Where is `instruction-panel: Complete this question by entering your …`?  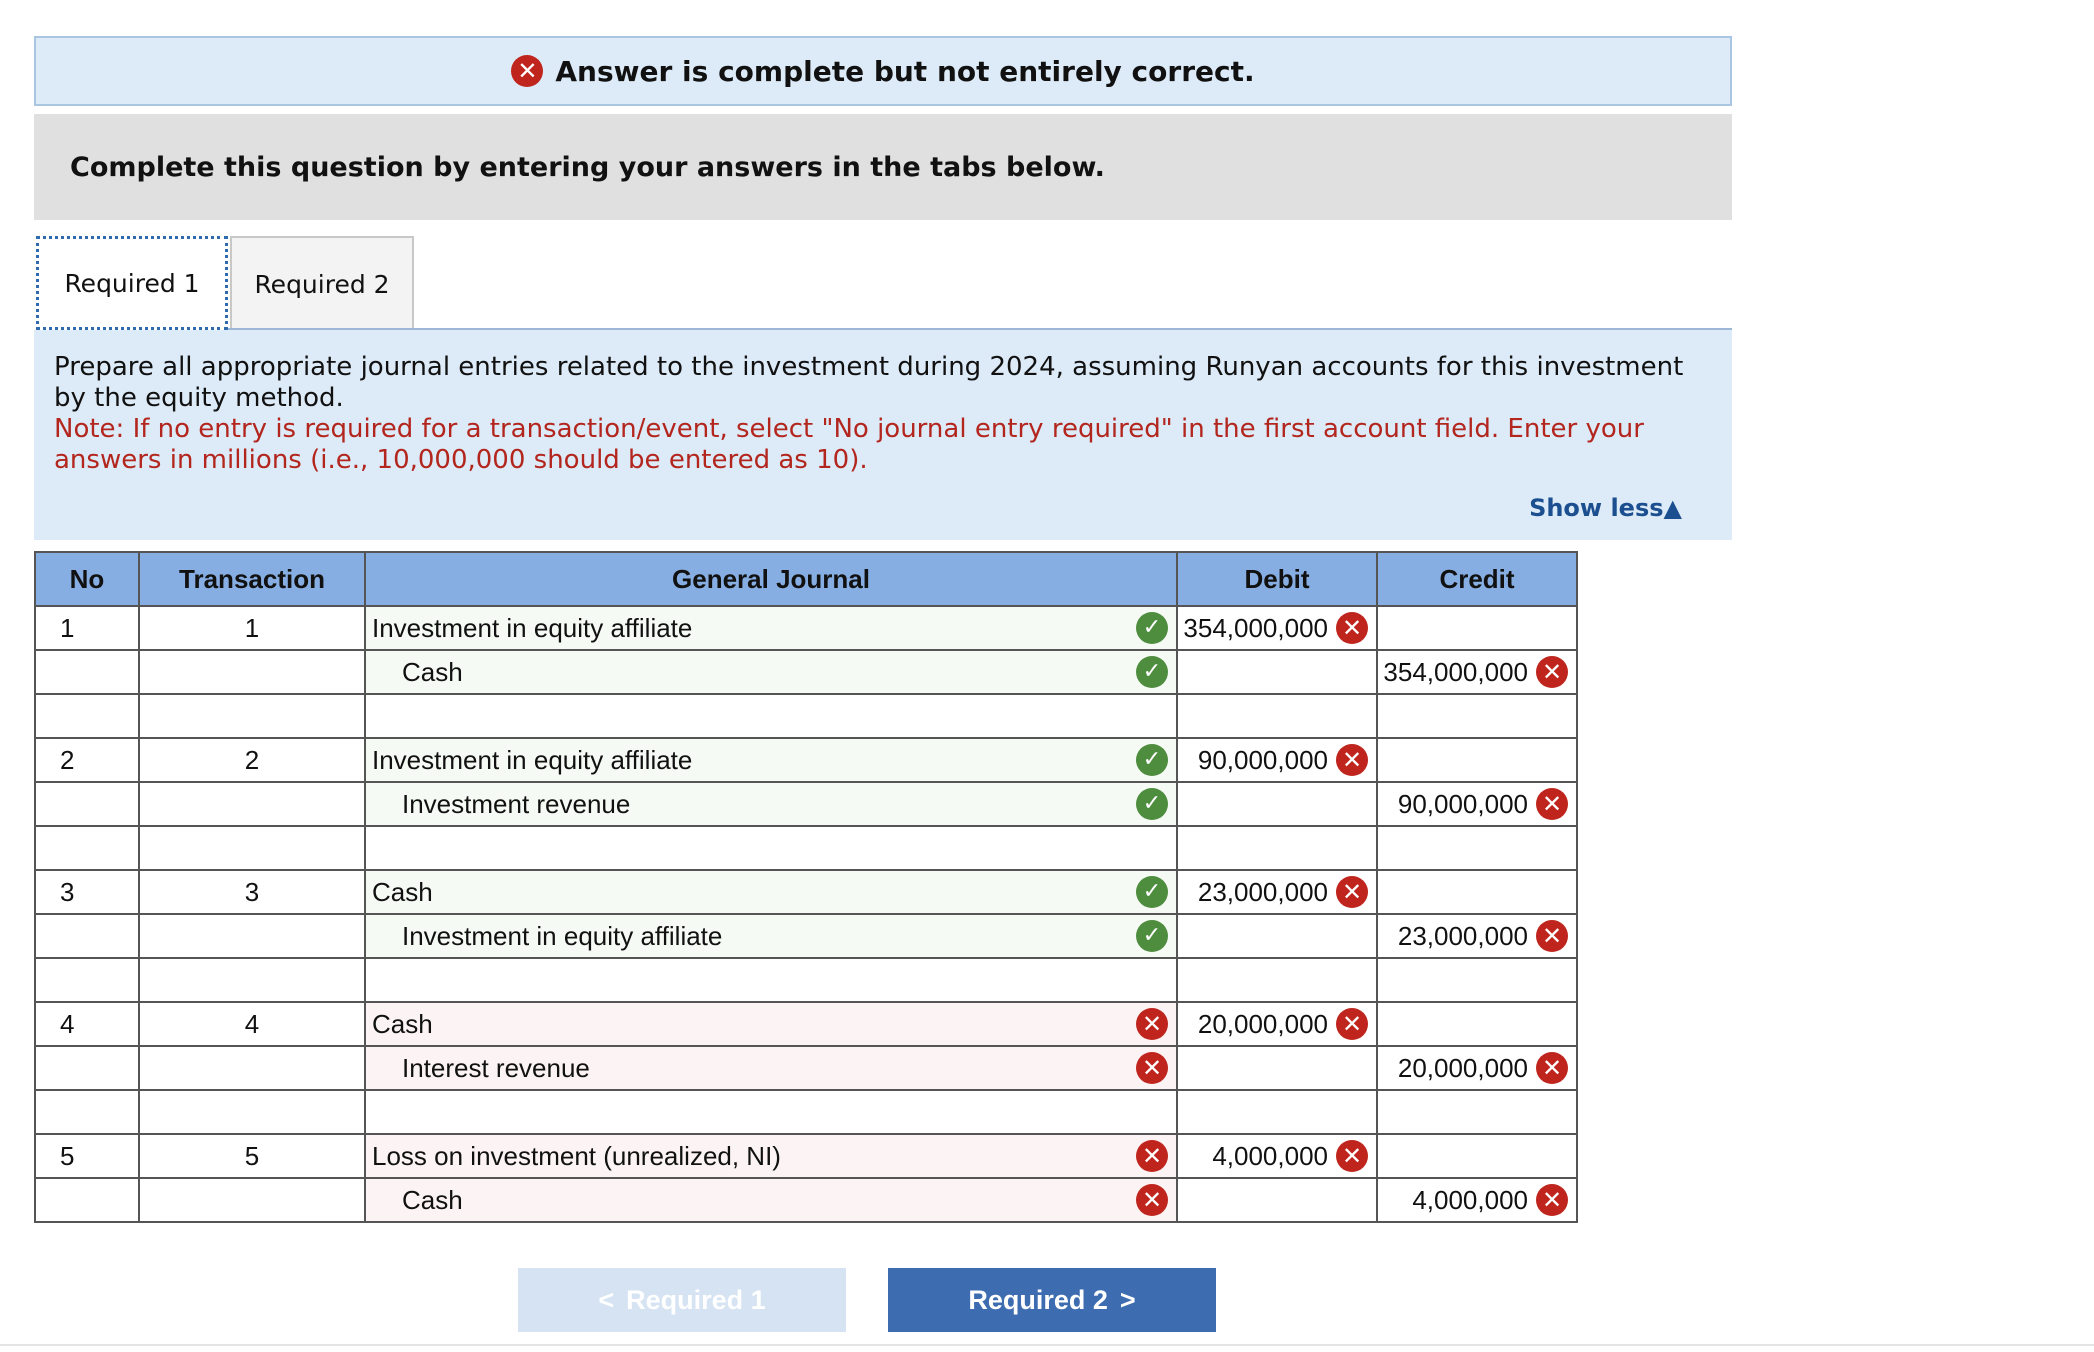
instruction-panel: Complete this question by entering your … is located at coordinates (883, 167).